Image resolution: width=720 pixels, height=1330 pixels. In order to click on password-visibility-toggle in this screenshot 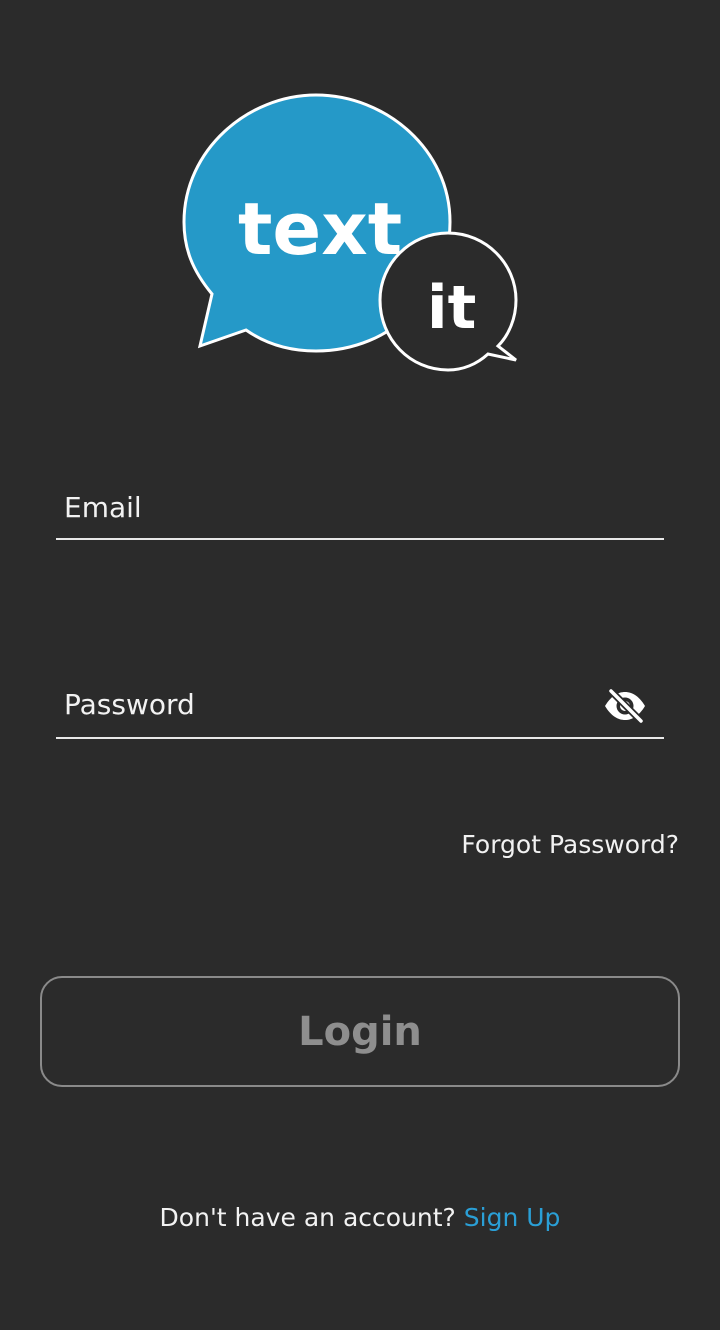, I will do `click(625, 706)`.